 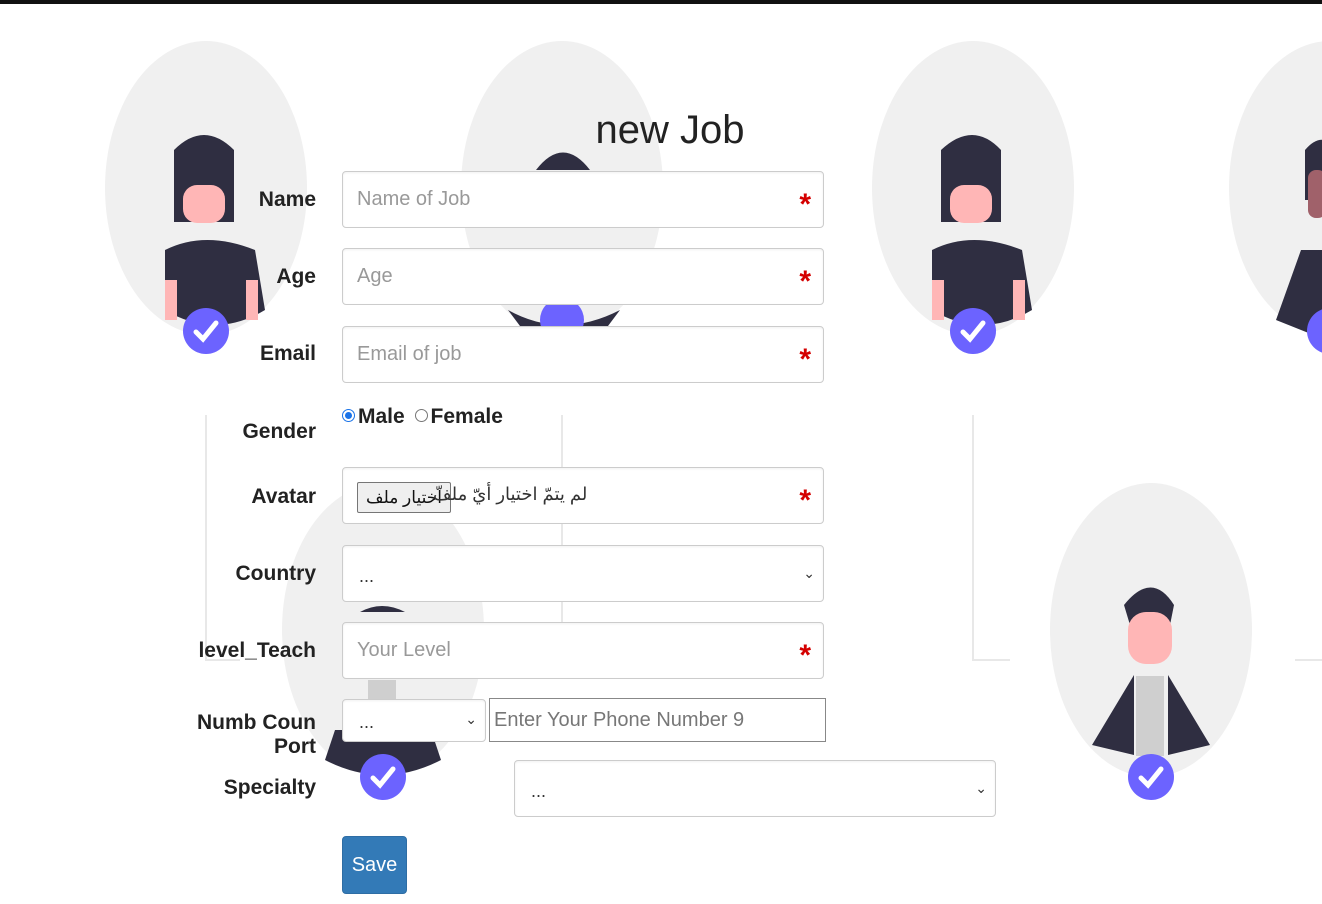 I want to click on phone-input, so click(x=654, y=720).